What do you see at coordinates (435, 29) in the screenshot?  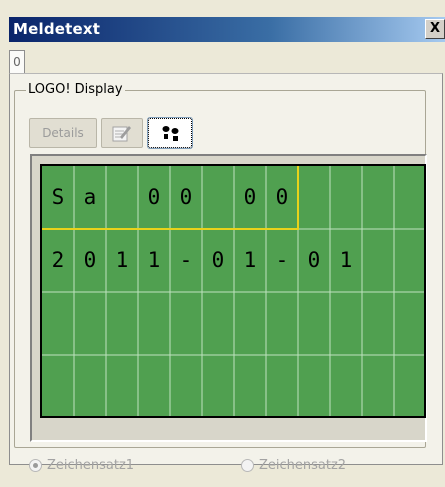 I see `close-button: X` at bounding box center [435, 29].